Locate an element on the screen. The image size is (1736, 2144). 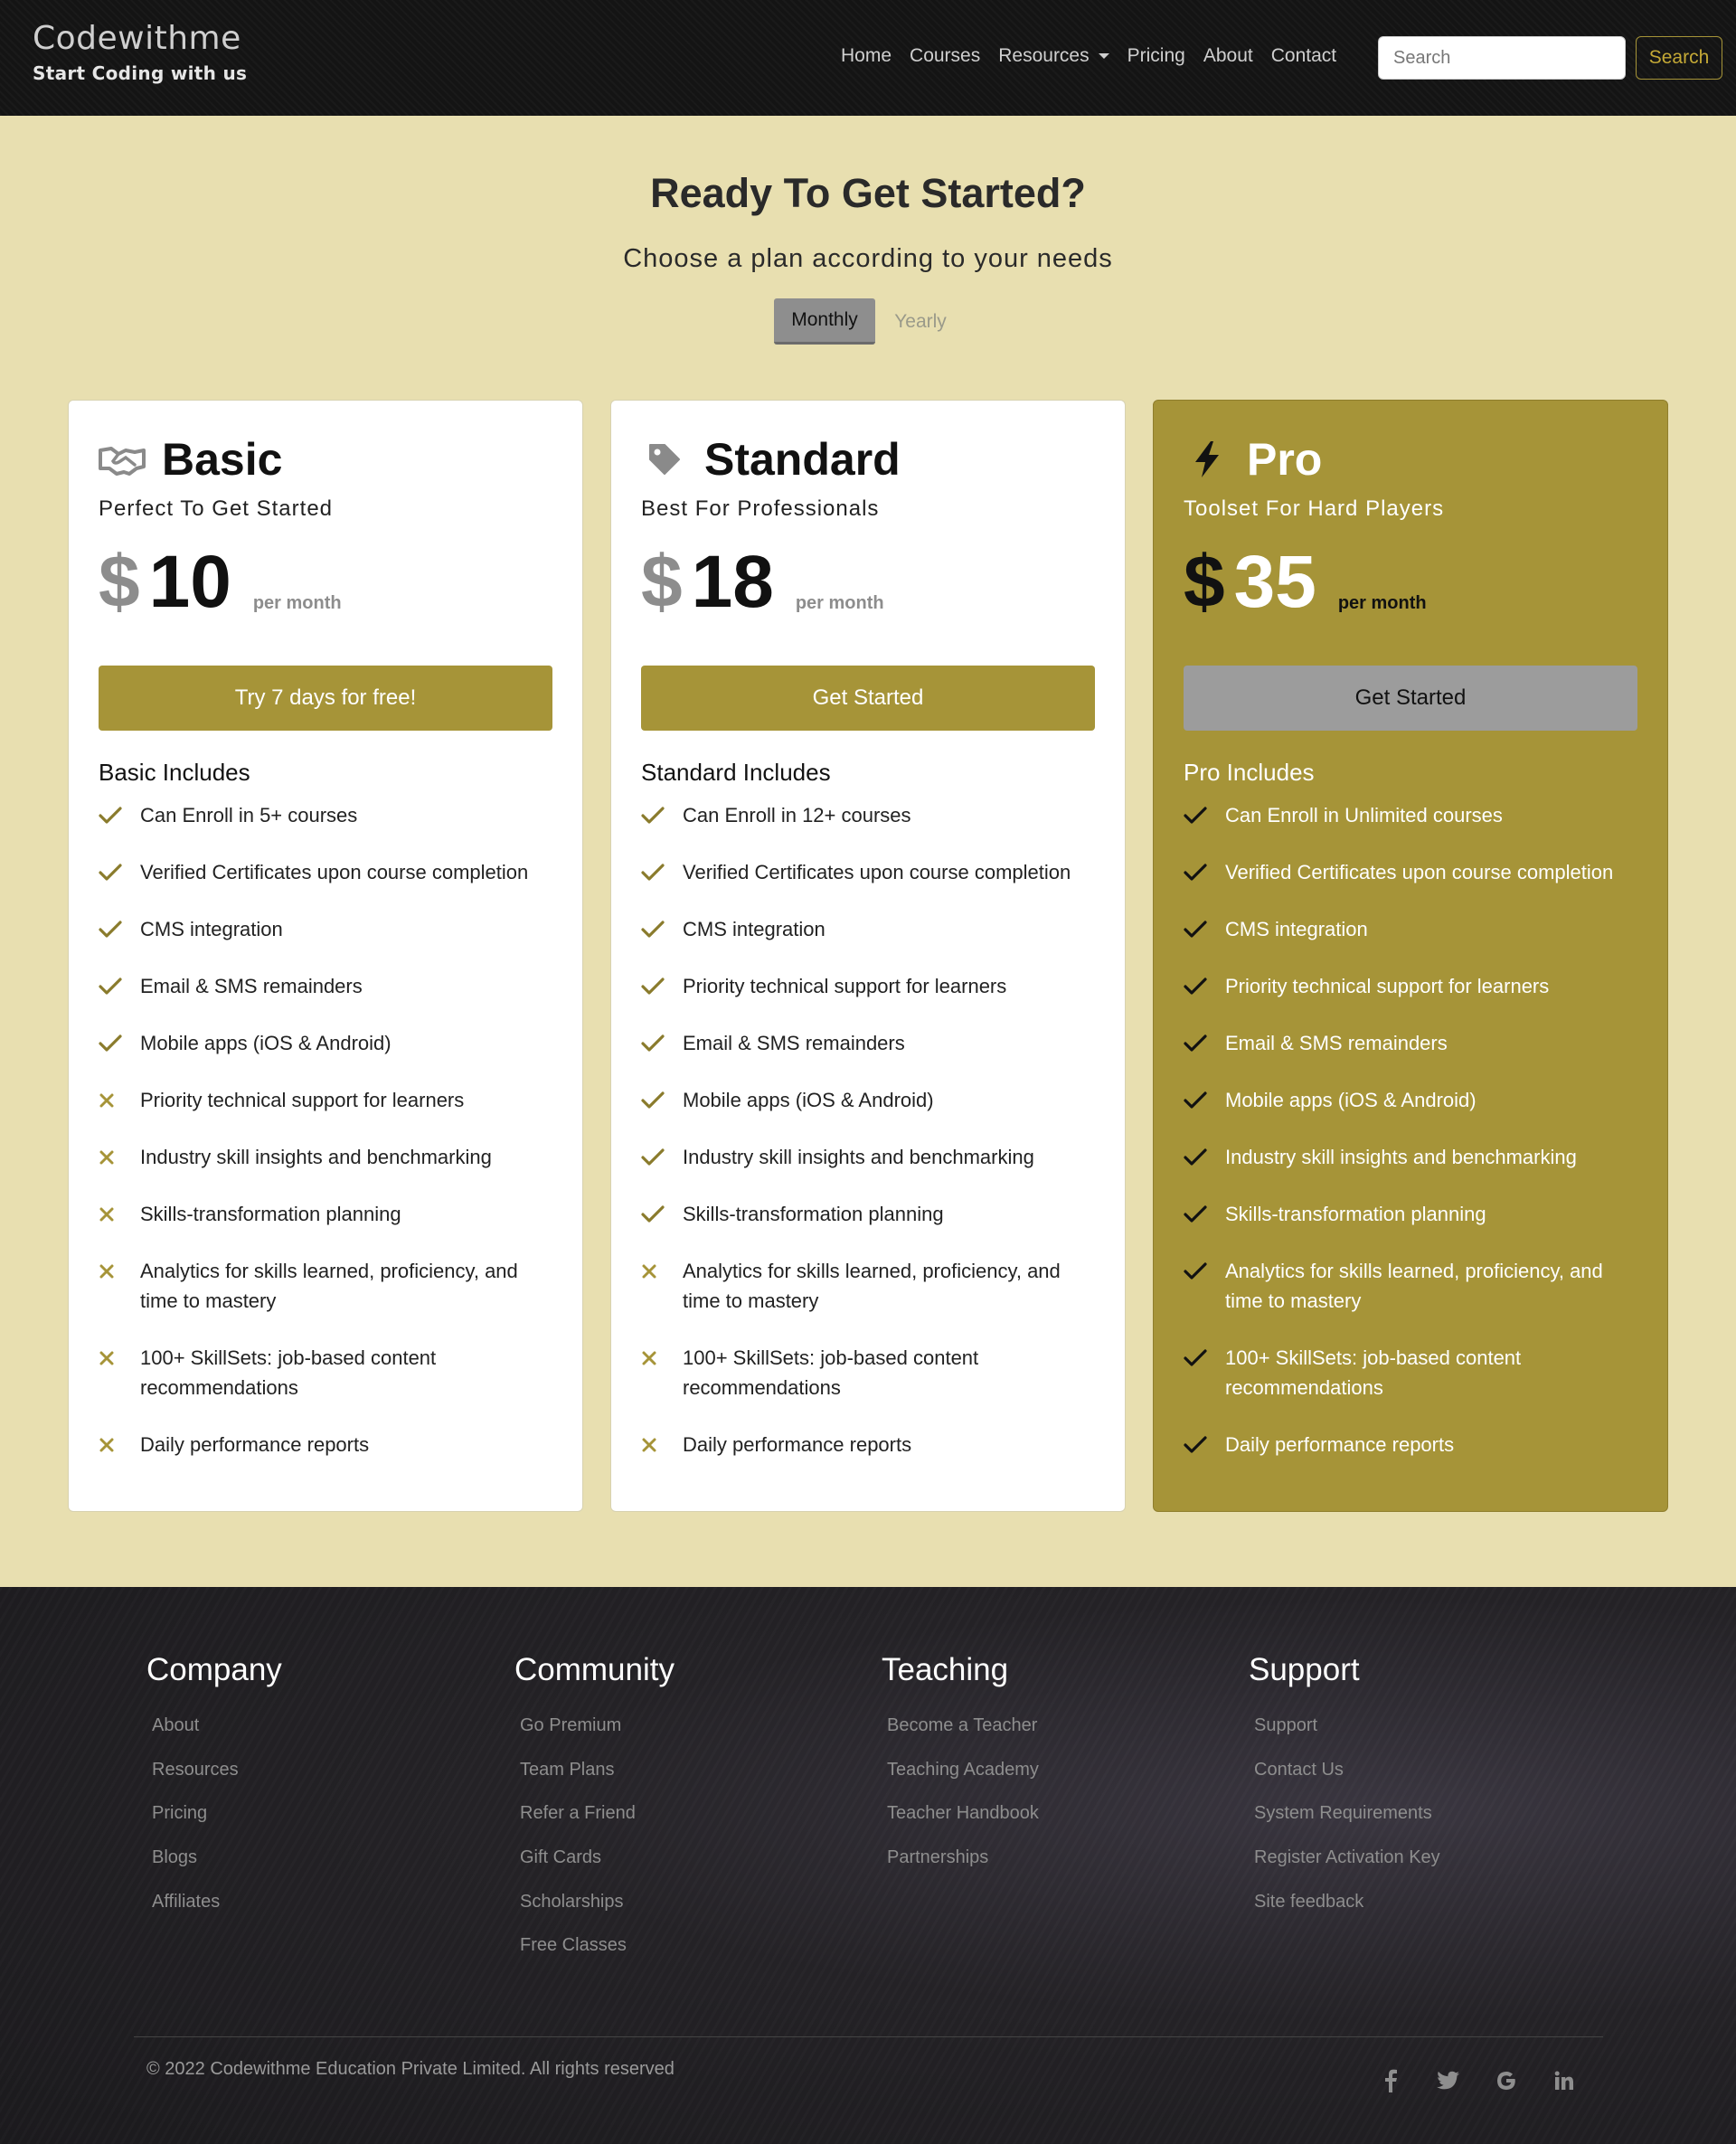
footer-link: Free Classes is located at coordinates (598, 1957).